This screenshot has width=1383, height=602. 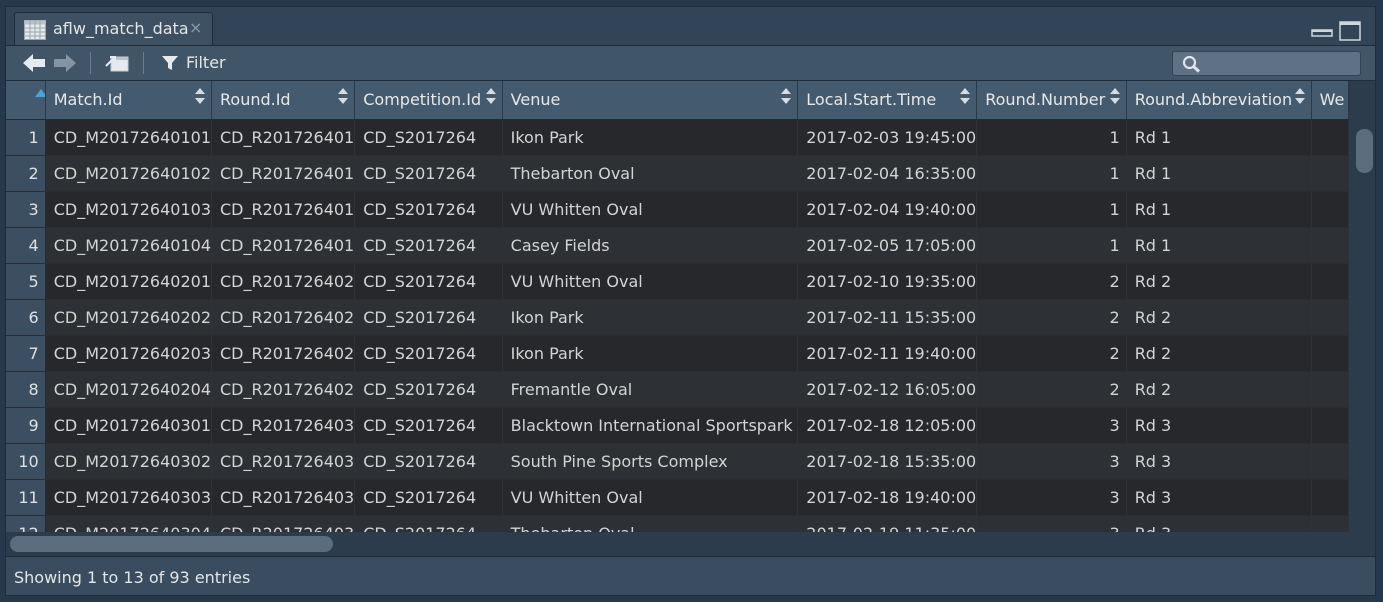 What do you see at coordinates (26, 137) in the screenshot?
I see `row-number: 1` at bounding box center [26, 137].